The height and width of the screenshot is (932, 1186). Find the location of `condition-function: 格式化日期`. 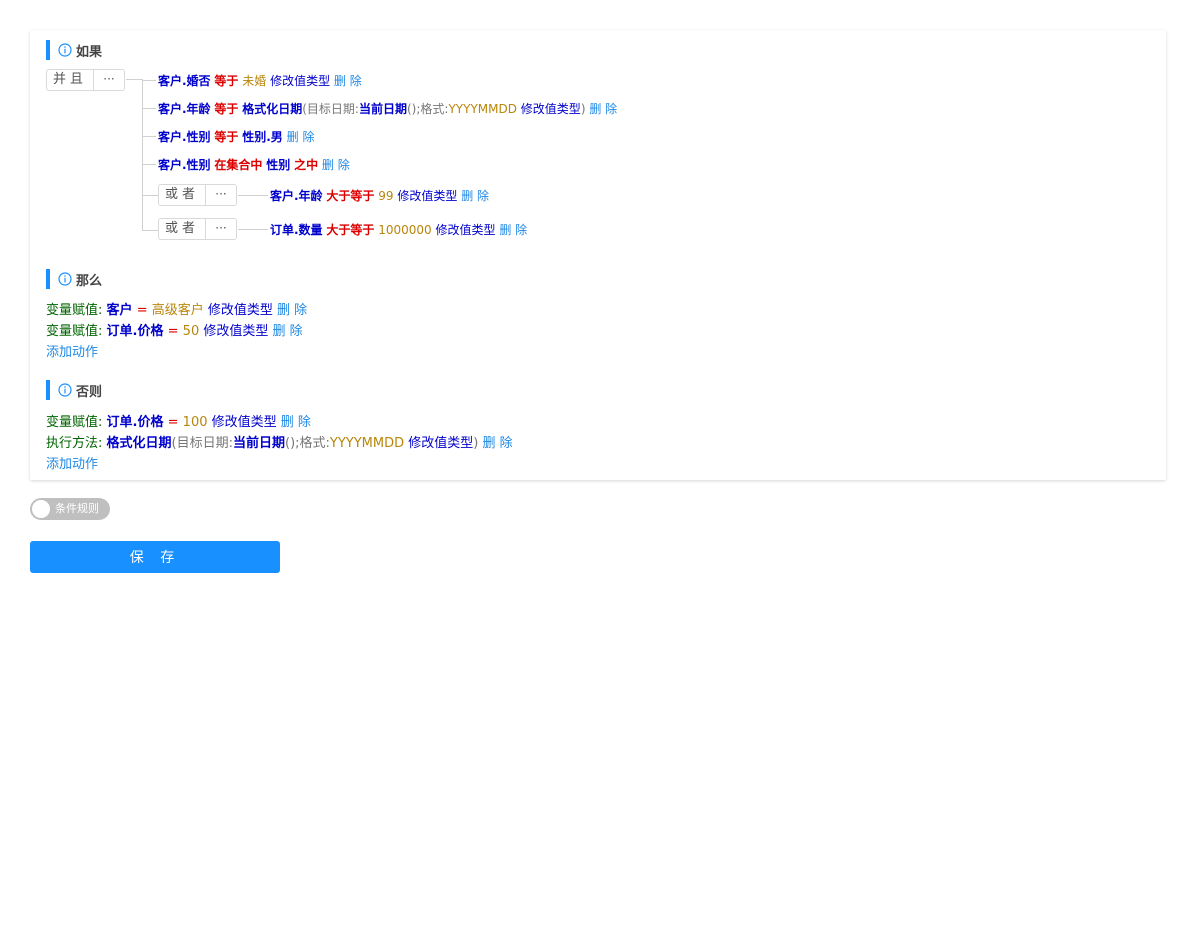

condition-function: 格式化日期 is located at coordinates (272, 109).